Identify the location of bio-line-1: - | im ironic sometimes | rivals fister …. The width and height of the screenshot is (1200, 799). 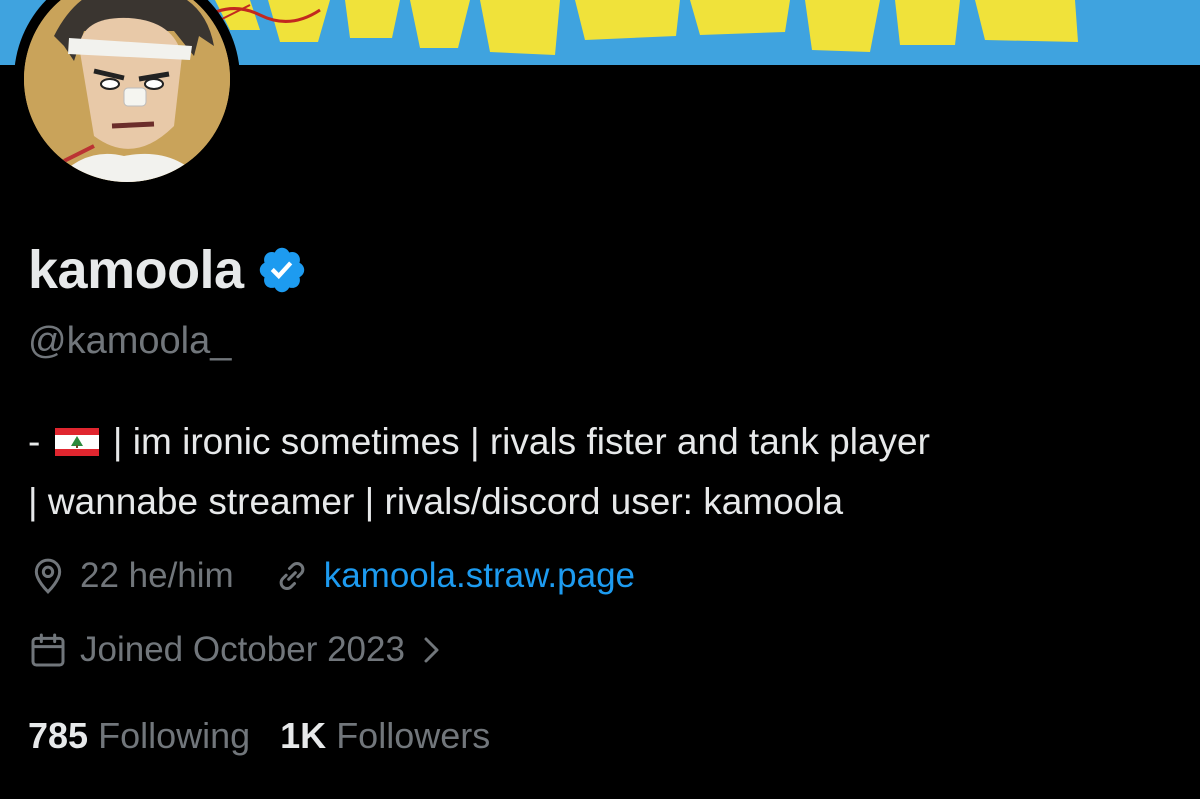
(608, 442).